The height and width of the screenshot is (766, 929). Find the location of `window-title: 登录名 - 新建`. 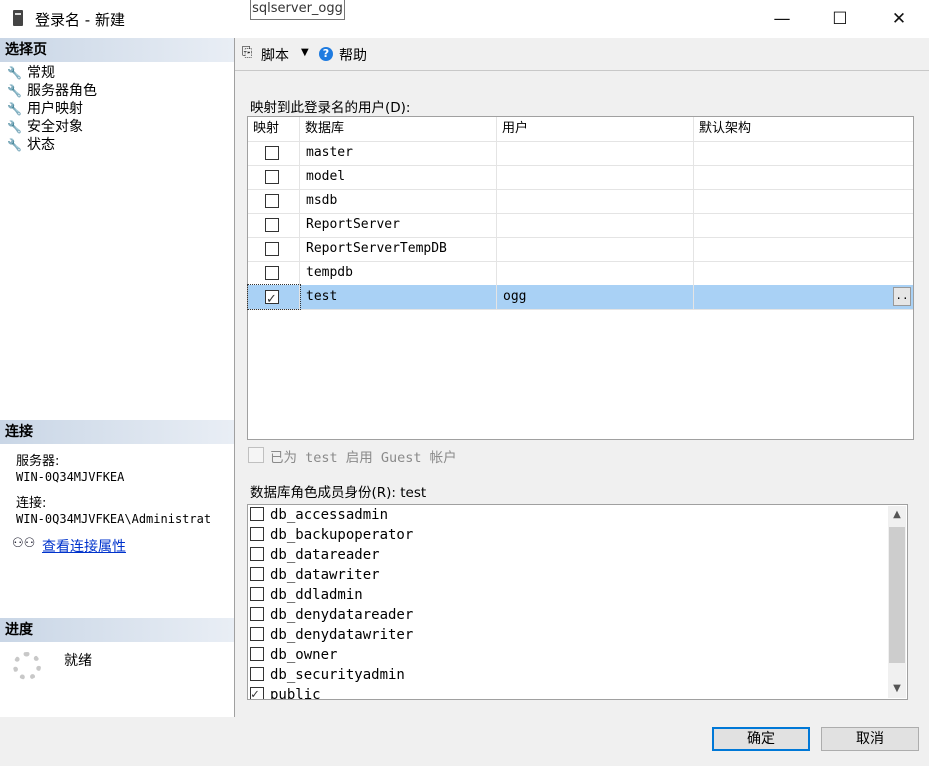

window-title: 登录名 - 新建 is located at coordinates (80, 20).